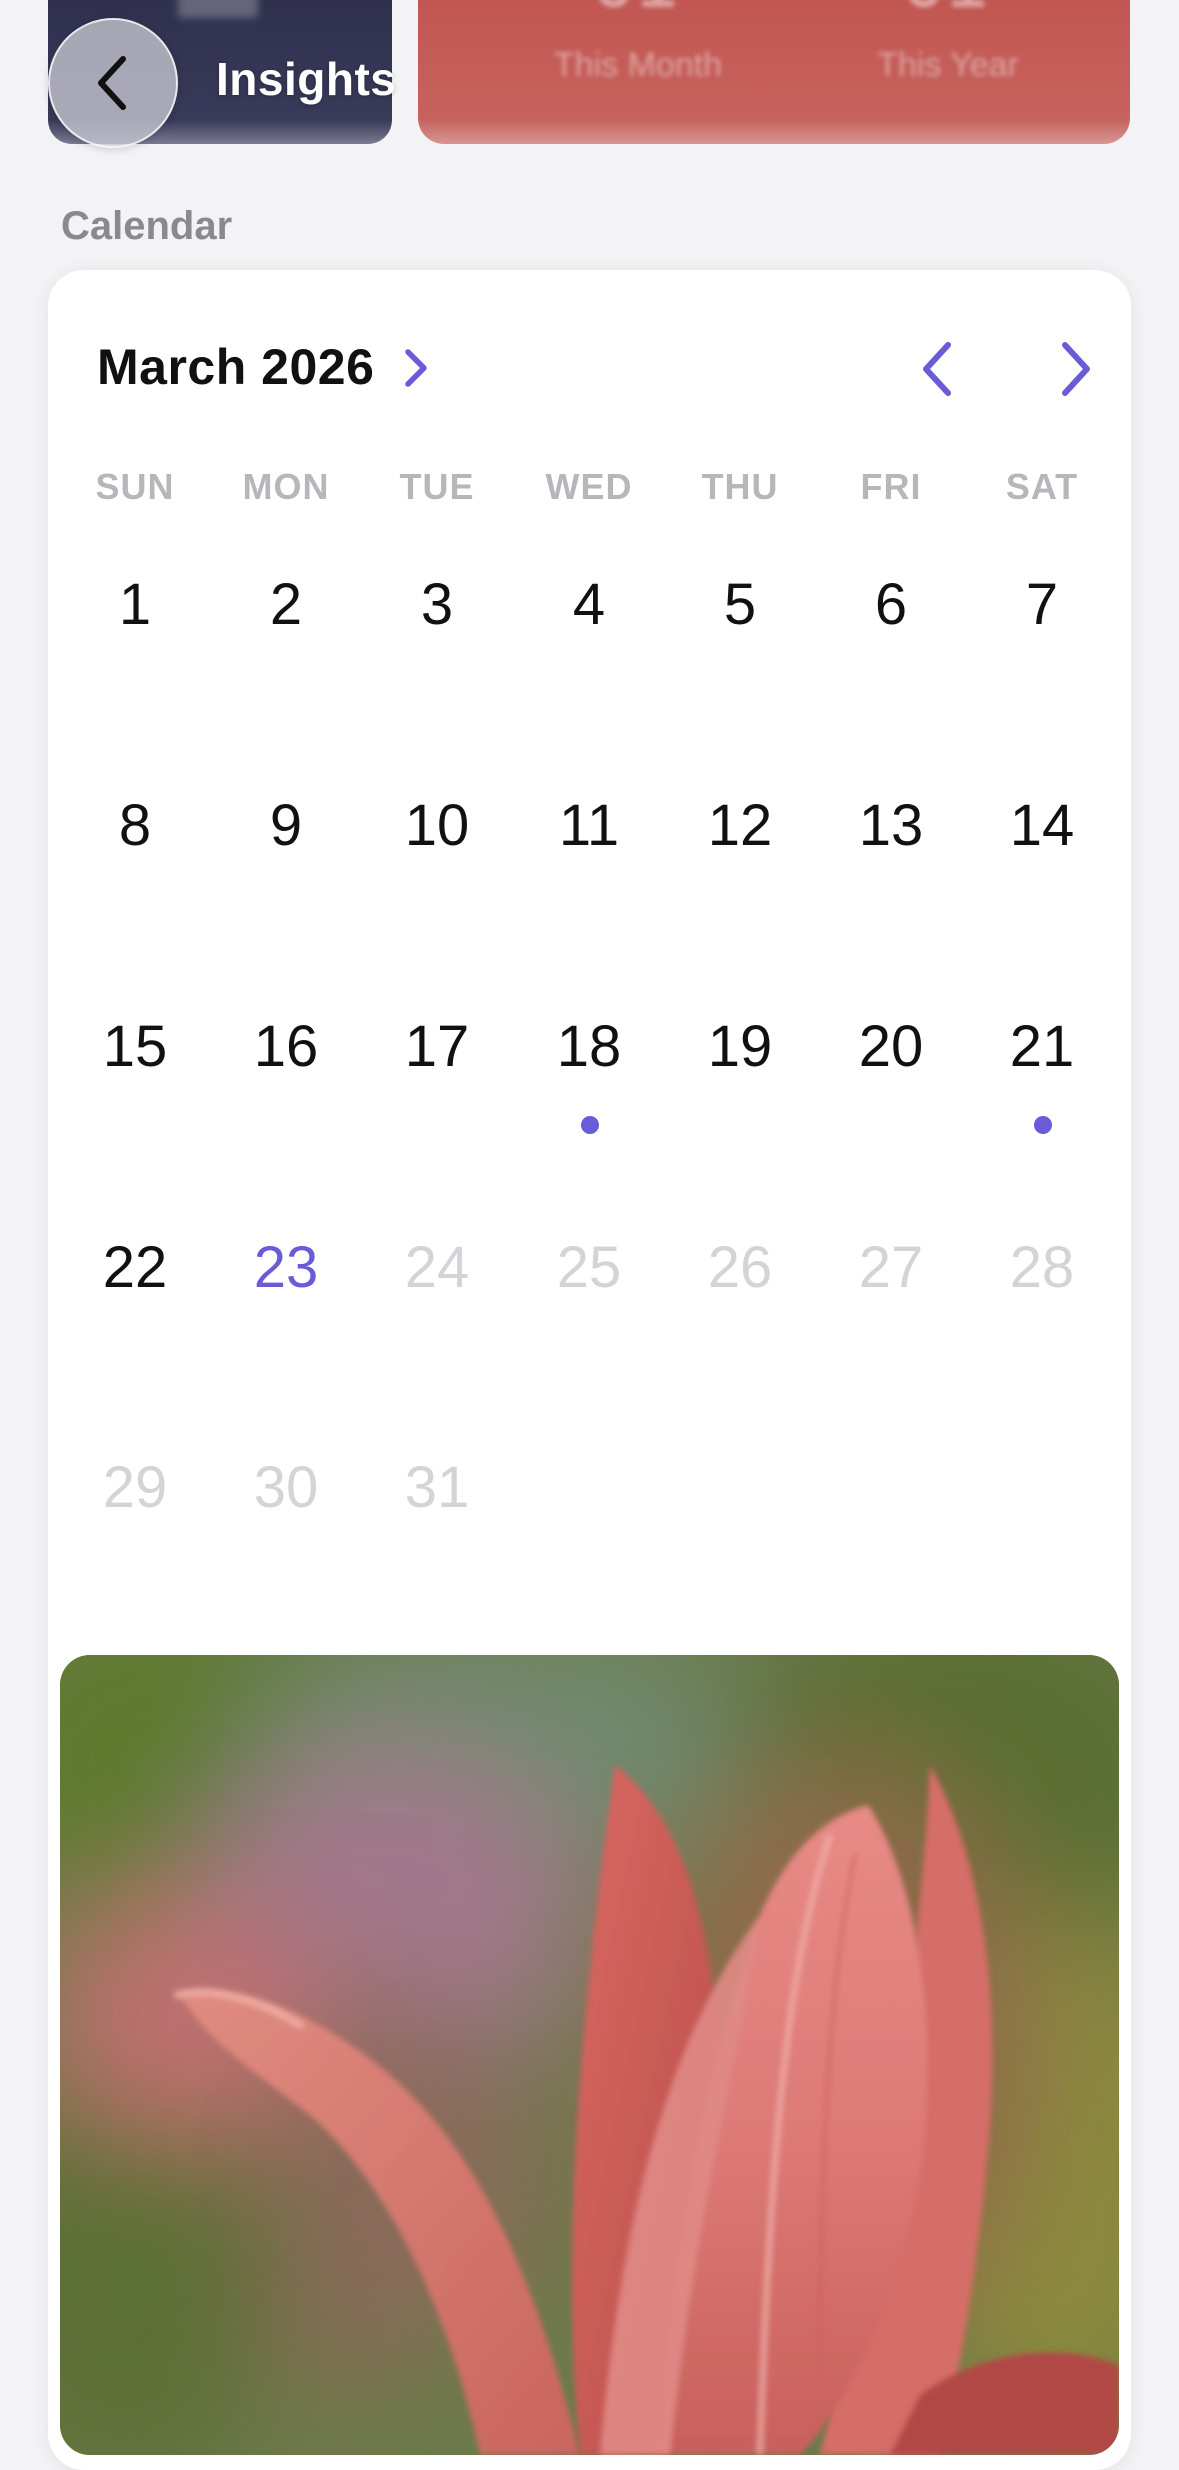 The width and height of the screenshot is (1179, 2470). I want to click on calendar-day-17: 17, so click(437, 1062).